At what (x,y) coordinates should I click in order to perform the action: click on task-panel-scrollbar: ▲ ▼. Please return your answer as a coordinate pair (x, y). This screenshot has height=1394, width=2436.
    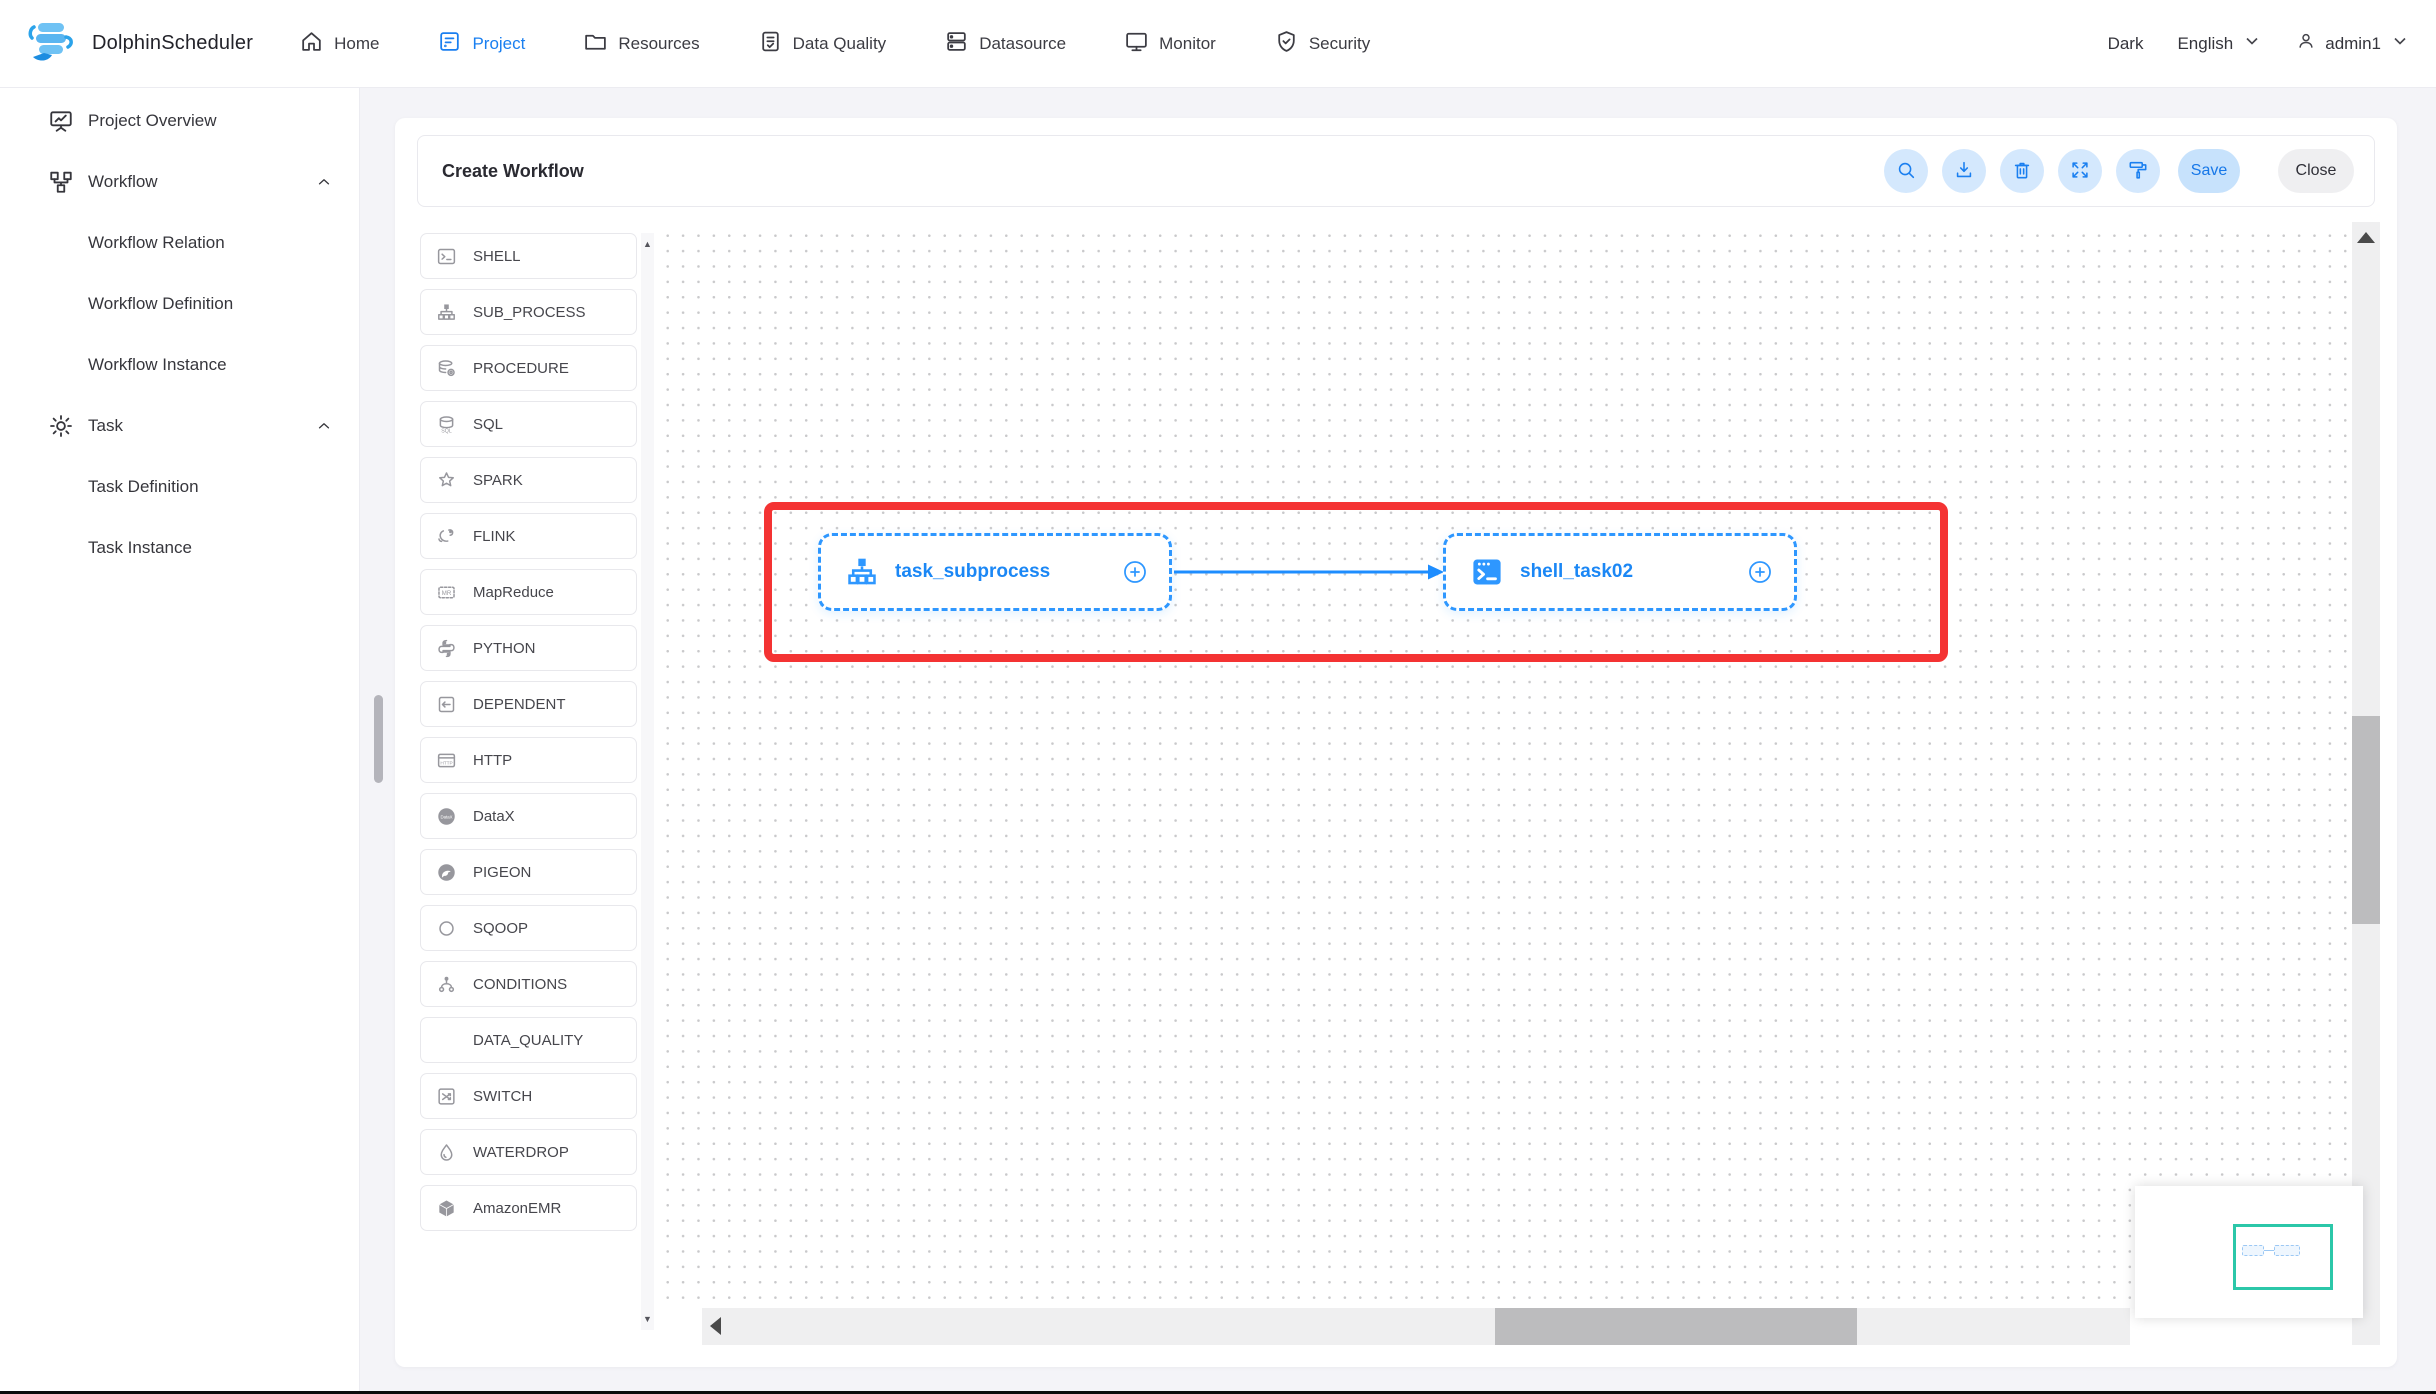
    Looking at the image, I should click on (647, 781).